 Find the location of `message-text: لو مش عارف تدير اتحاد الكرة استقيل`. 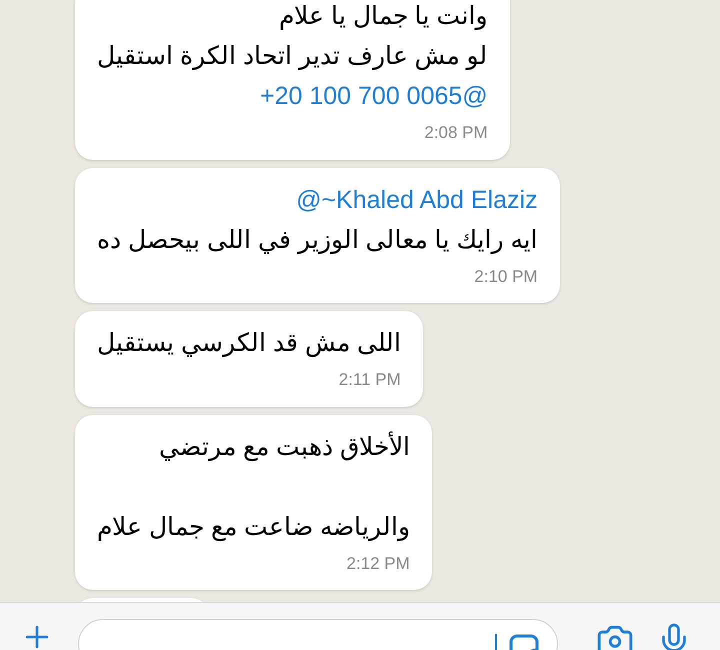

message-text: لو مش عارف تدير اتحاد الكرة استقيل is located at coordinates (292, 56).